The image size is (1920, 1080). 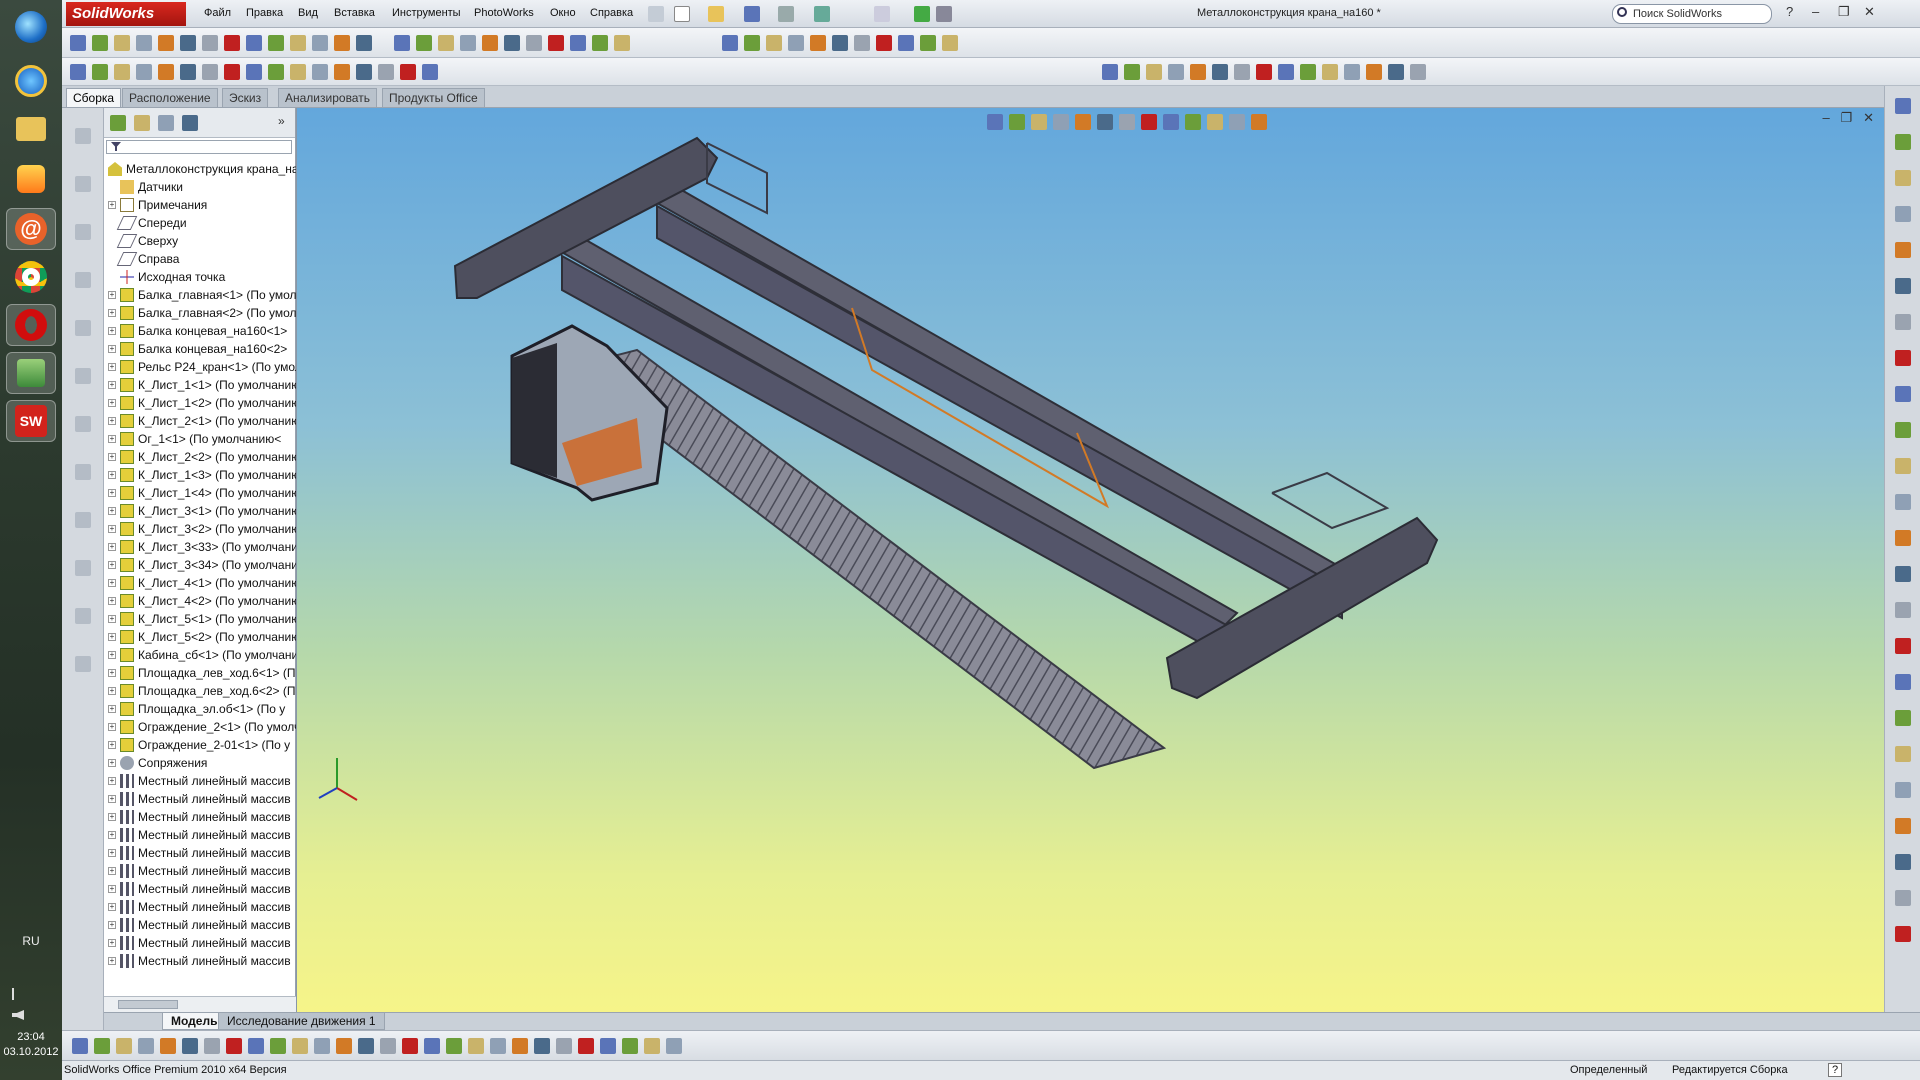 What do you see at coordinates (245, 97) in the screenshot?
I see `tab-sketch: Эскиз` at bounding box center [245, 97].